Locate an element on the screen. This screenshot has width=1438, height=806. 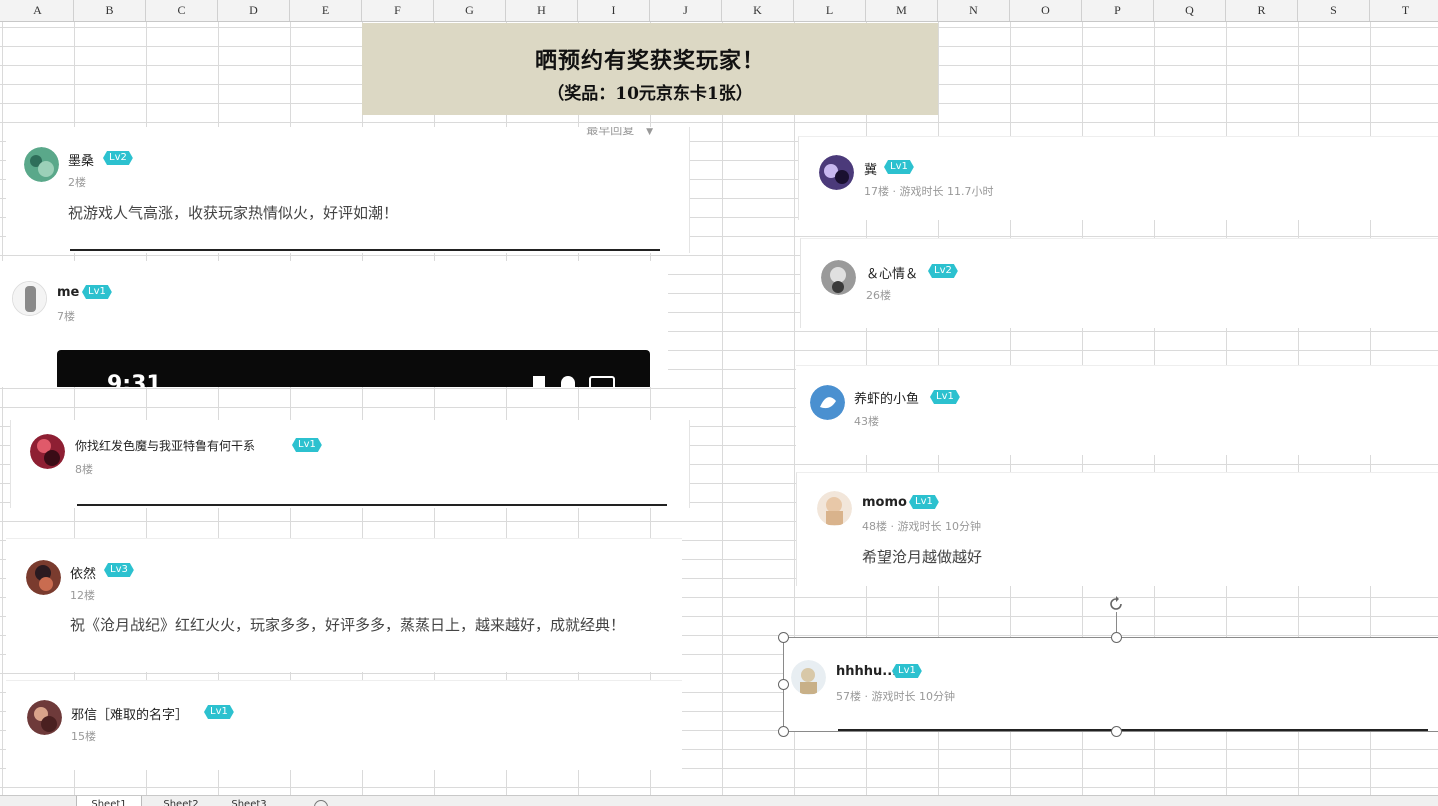
column-headers: ABCDEFGHIJKLMNOPQRST is located at coordinates (719, 11).